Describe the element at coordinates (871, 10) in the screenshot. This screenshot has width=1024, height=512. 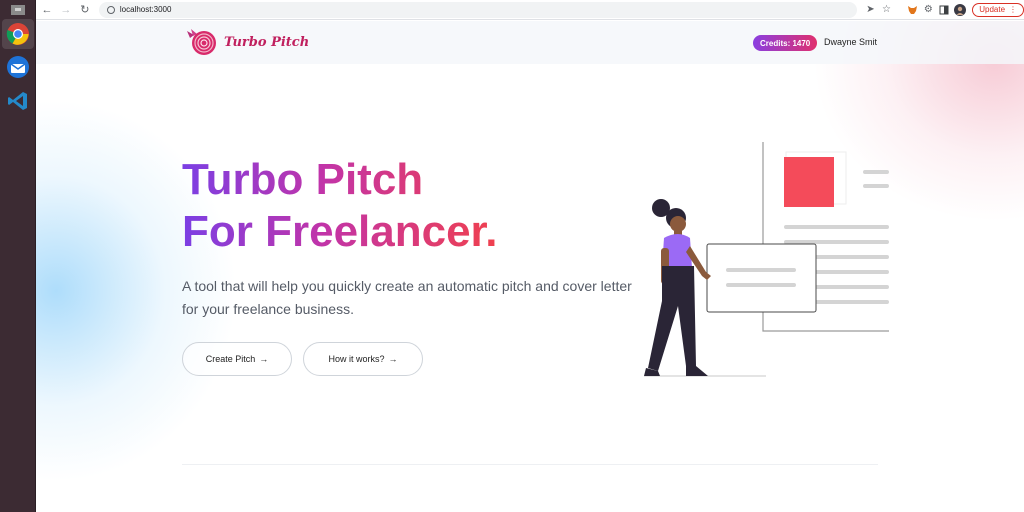
I see `send-icon: ➤` at that location.